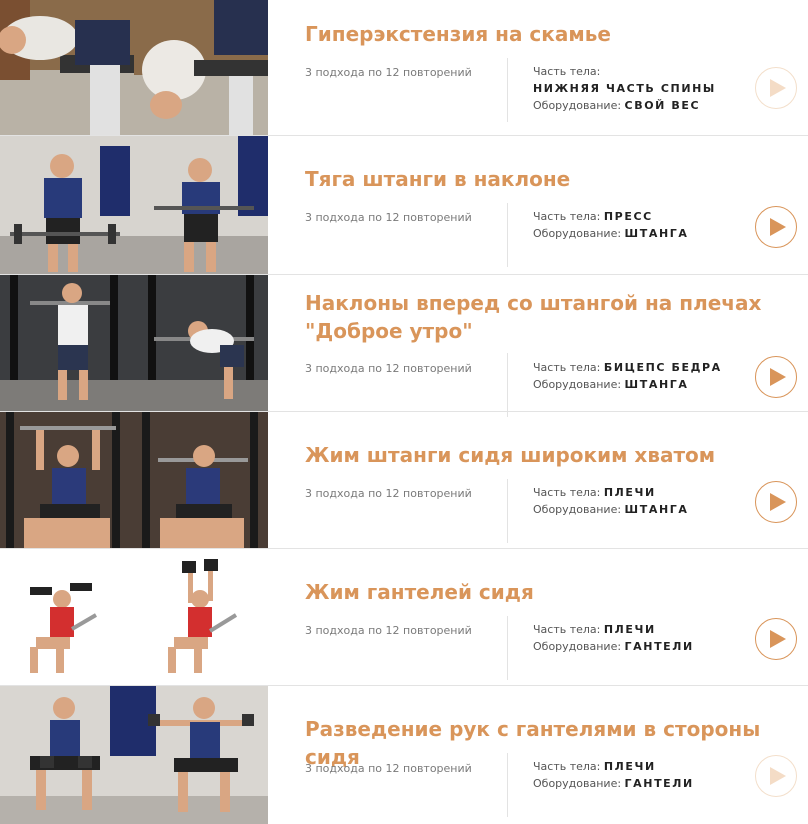 This screenshot has height=824, width=808. I want to click on exercise-meta: Часть тела: ПРЕСС Оборудование: ШТАНГА, so click(610, 225).